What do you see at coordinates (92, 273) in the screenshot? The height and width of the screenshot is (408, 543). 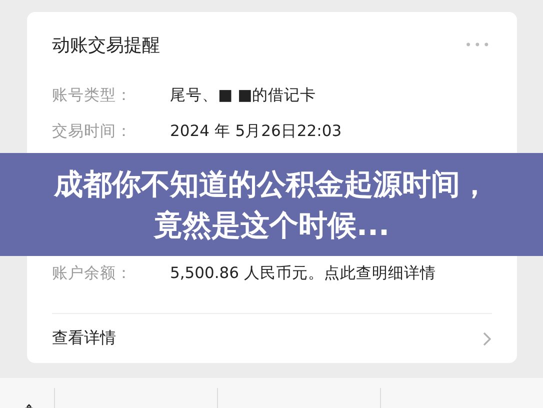 I see `field-label: 账户余额：` at bounding box center [92, 273].